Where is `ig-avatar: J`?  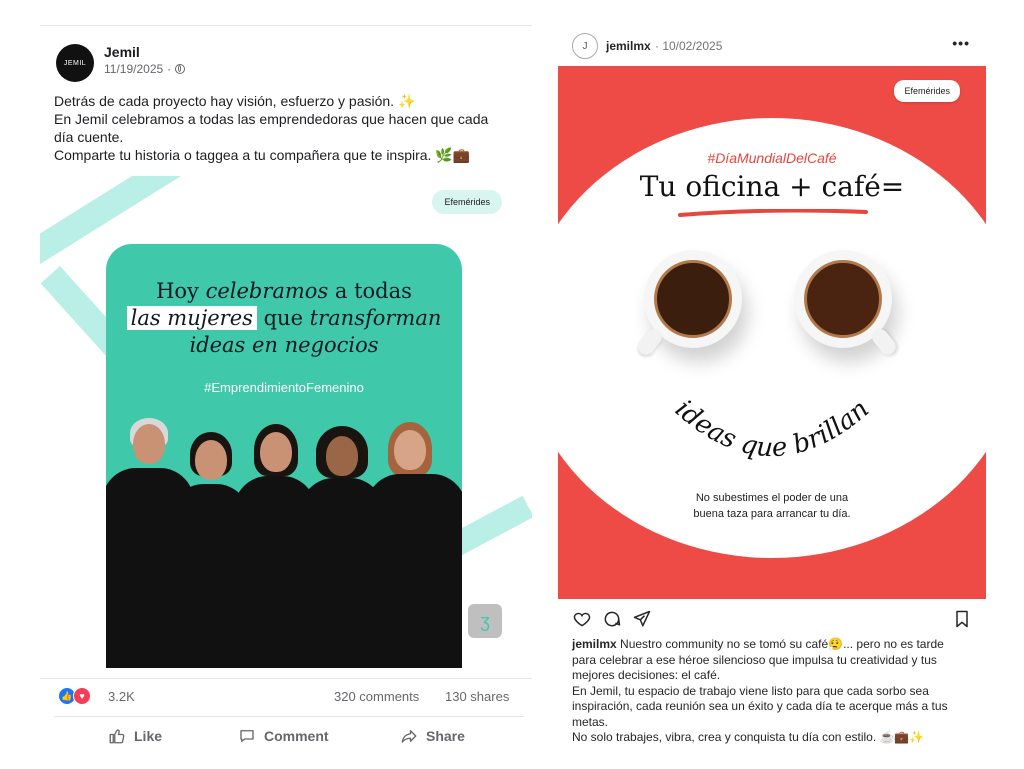 ig-avatar: J is located at coordinates (585, 46).